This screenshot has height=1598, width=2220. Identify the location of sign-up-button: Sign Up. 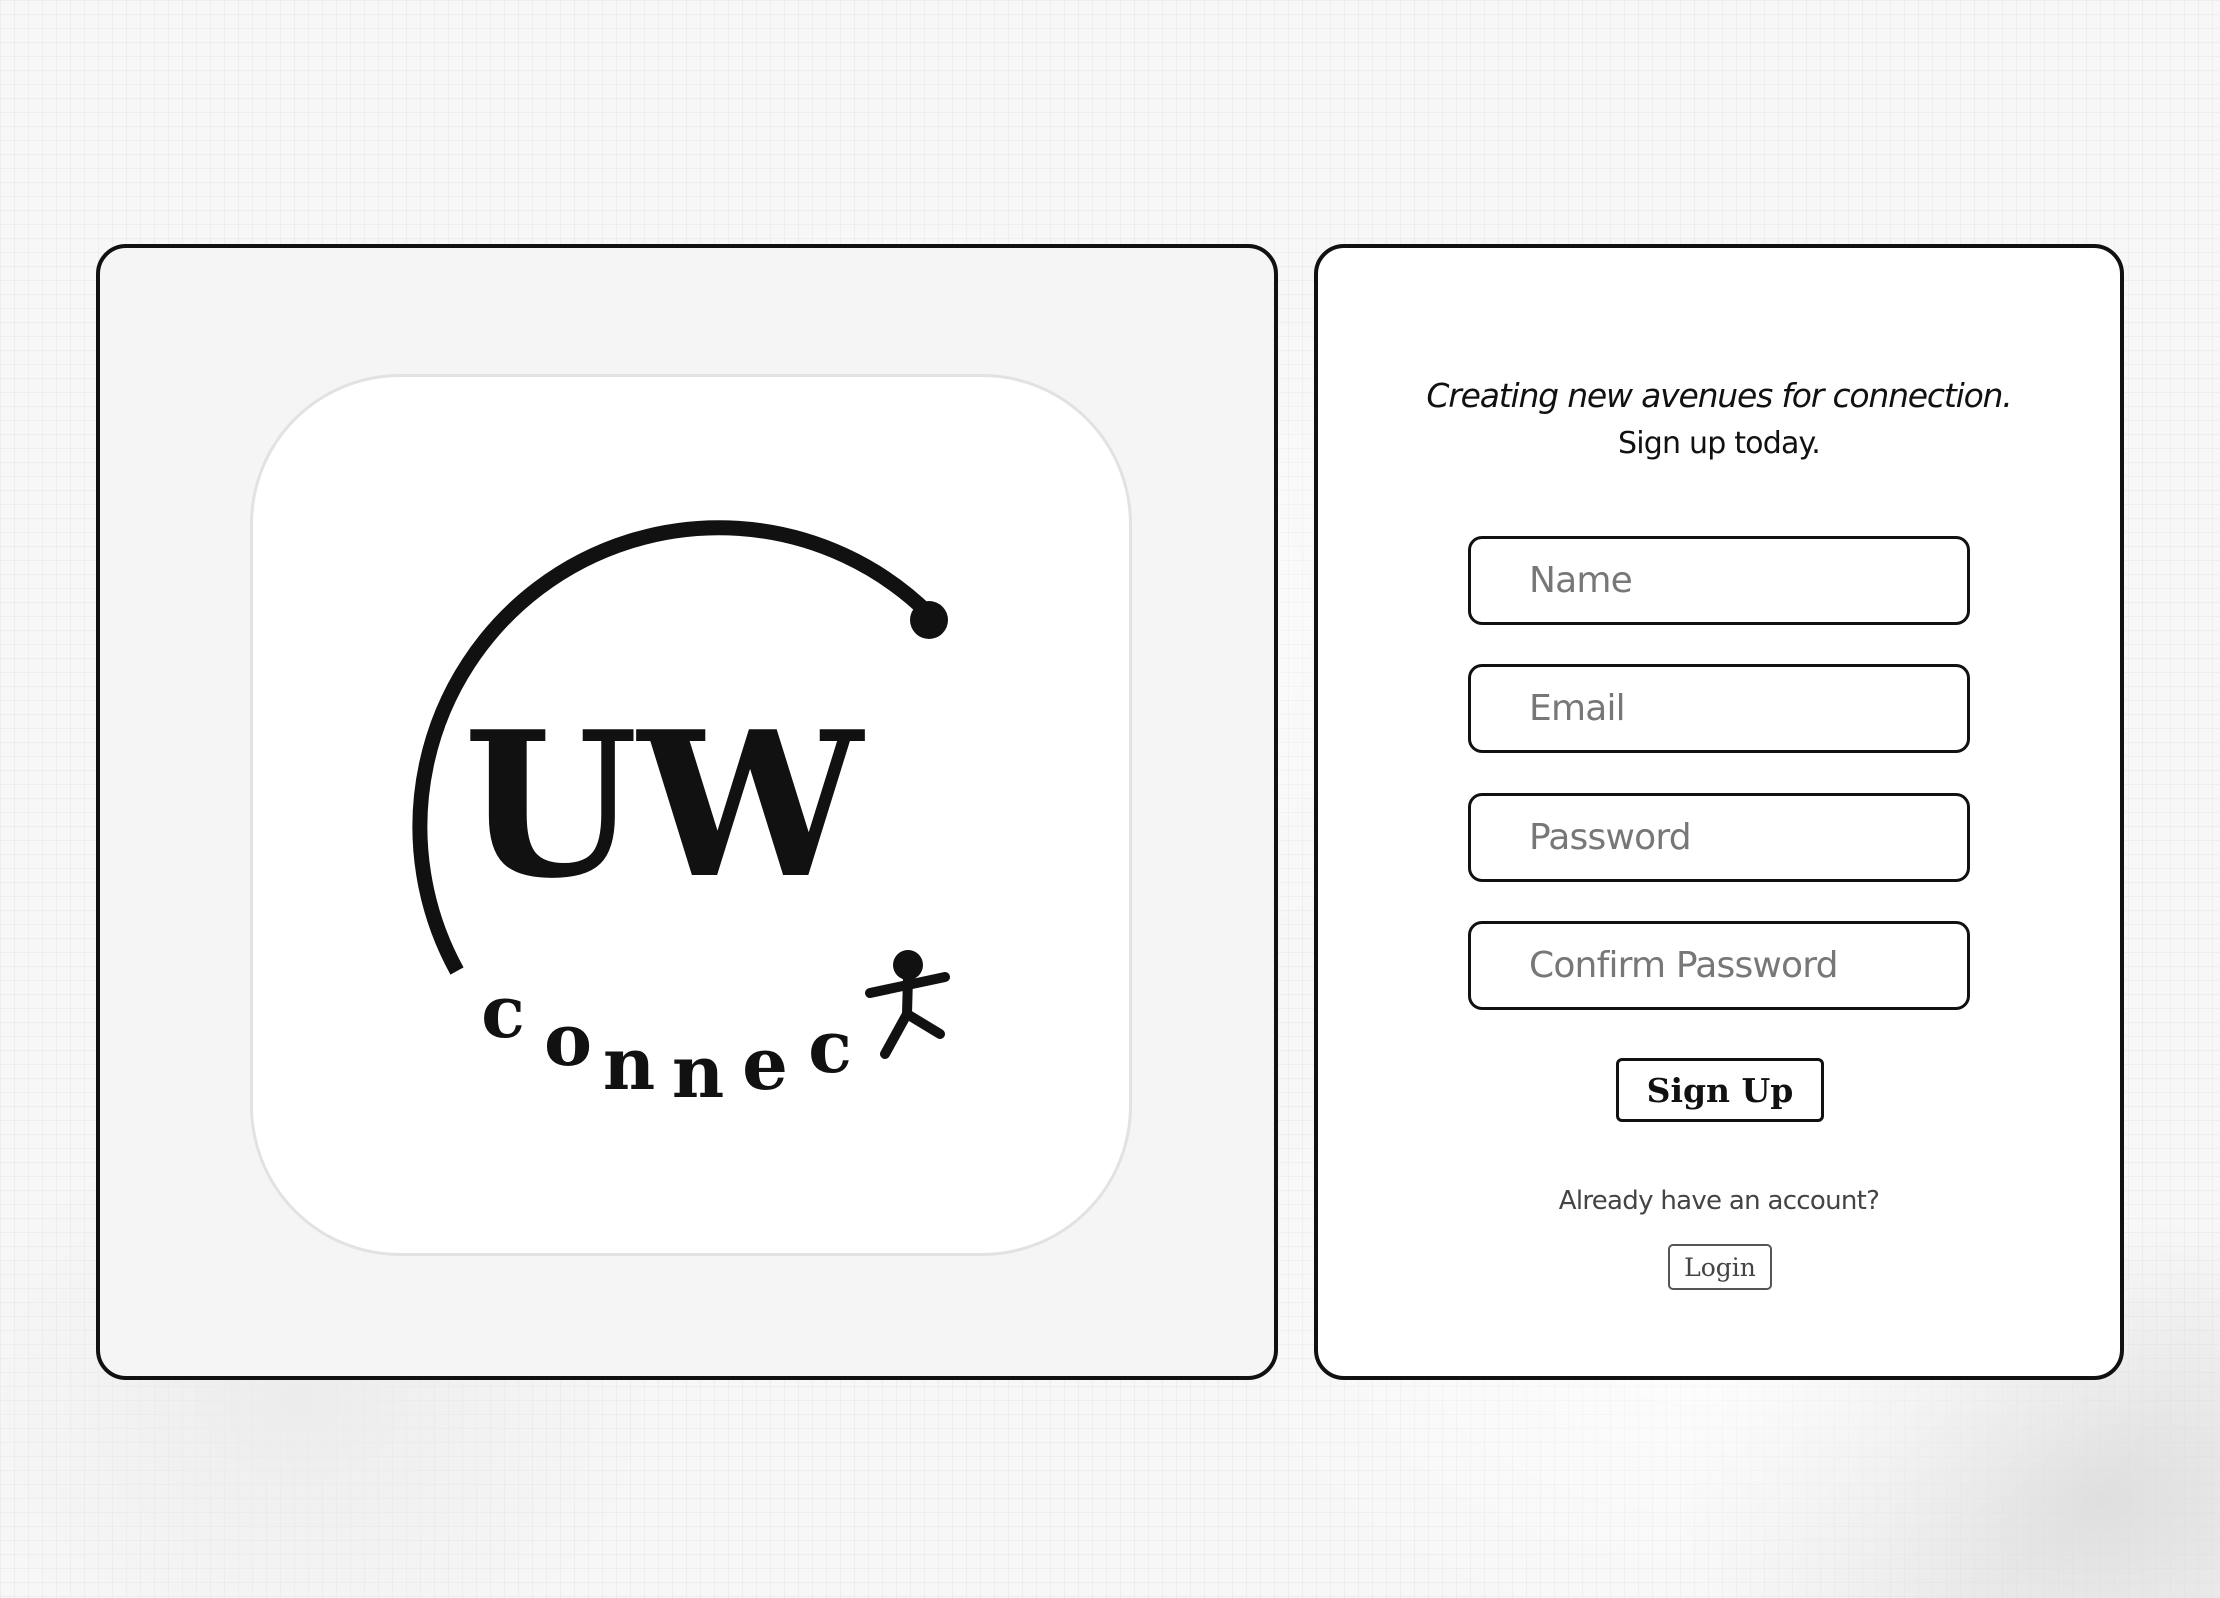
(1720, 1090).